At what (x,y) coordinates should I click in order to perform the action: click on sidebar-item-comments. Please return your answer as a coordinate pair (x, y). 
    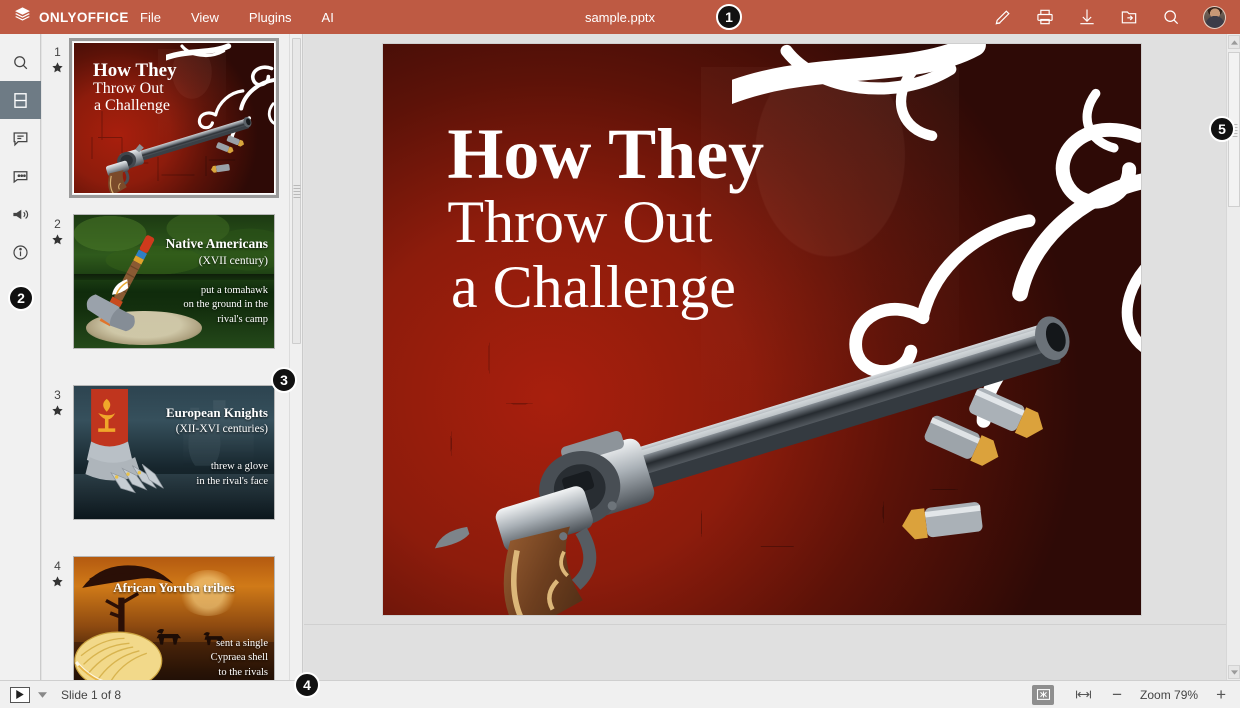
    Looking at the image, I should click on (20, 138).